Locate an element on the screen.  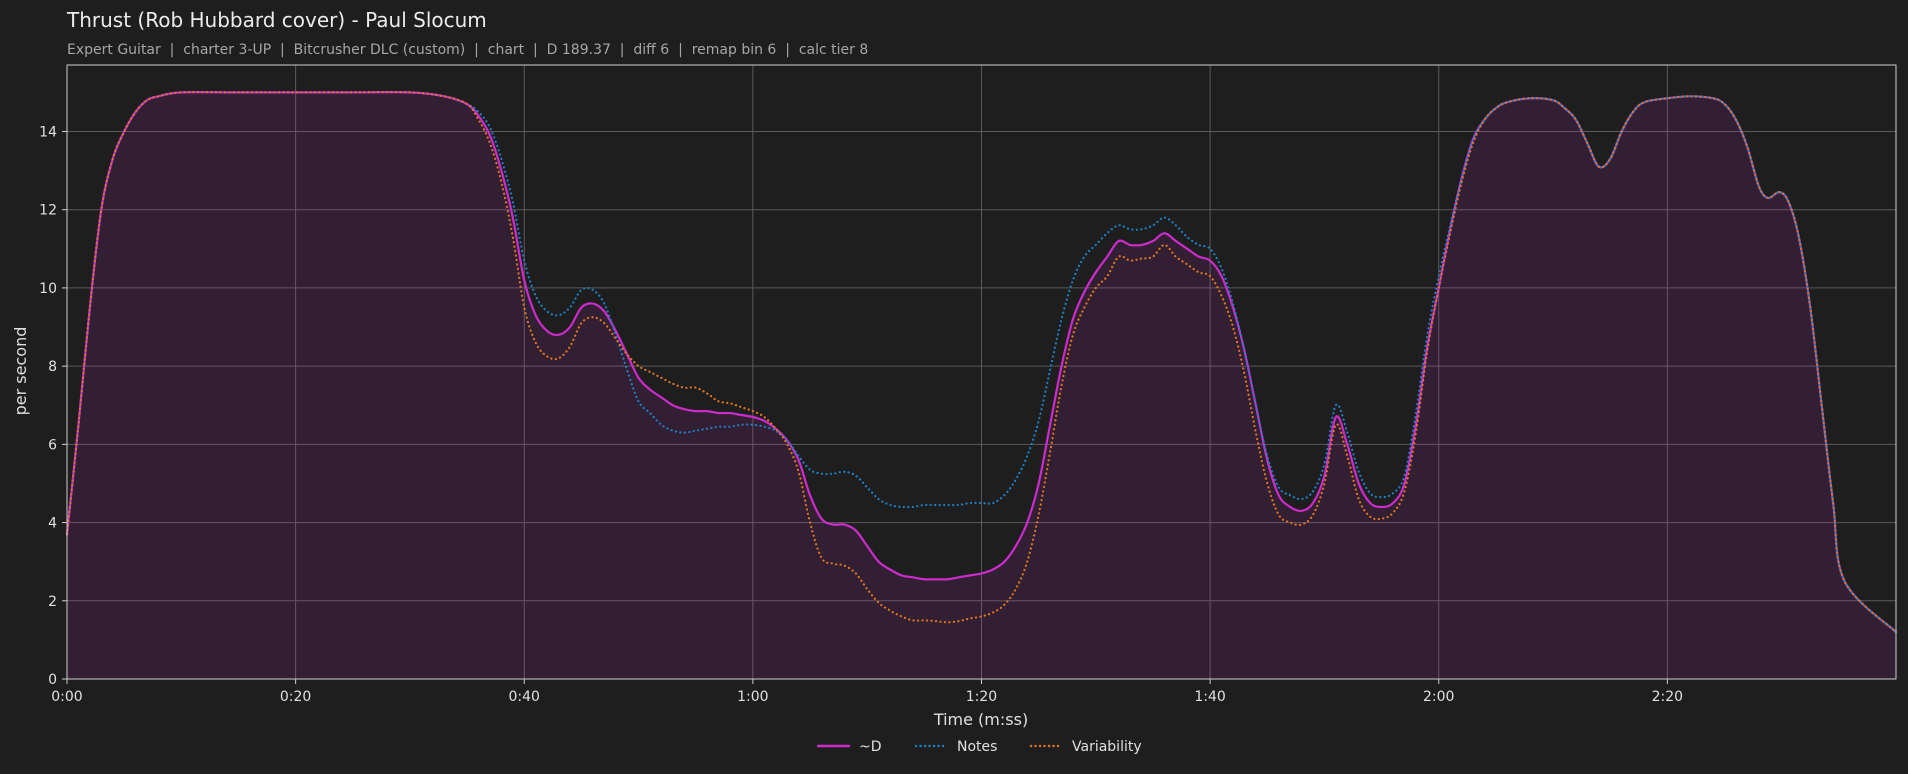
x-tick-label: 2:00 is located at coordinates (1438, 697).